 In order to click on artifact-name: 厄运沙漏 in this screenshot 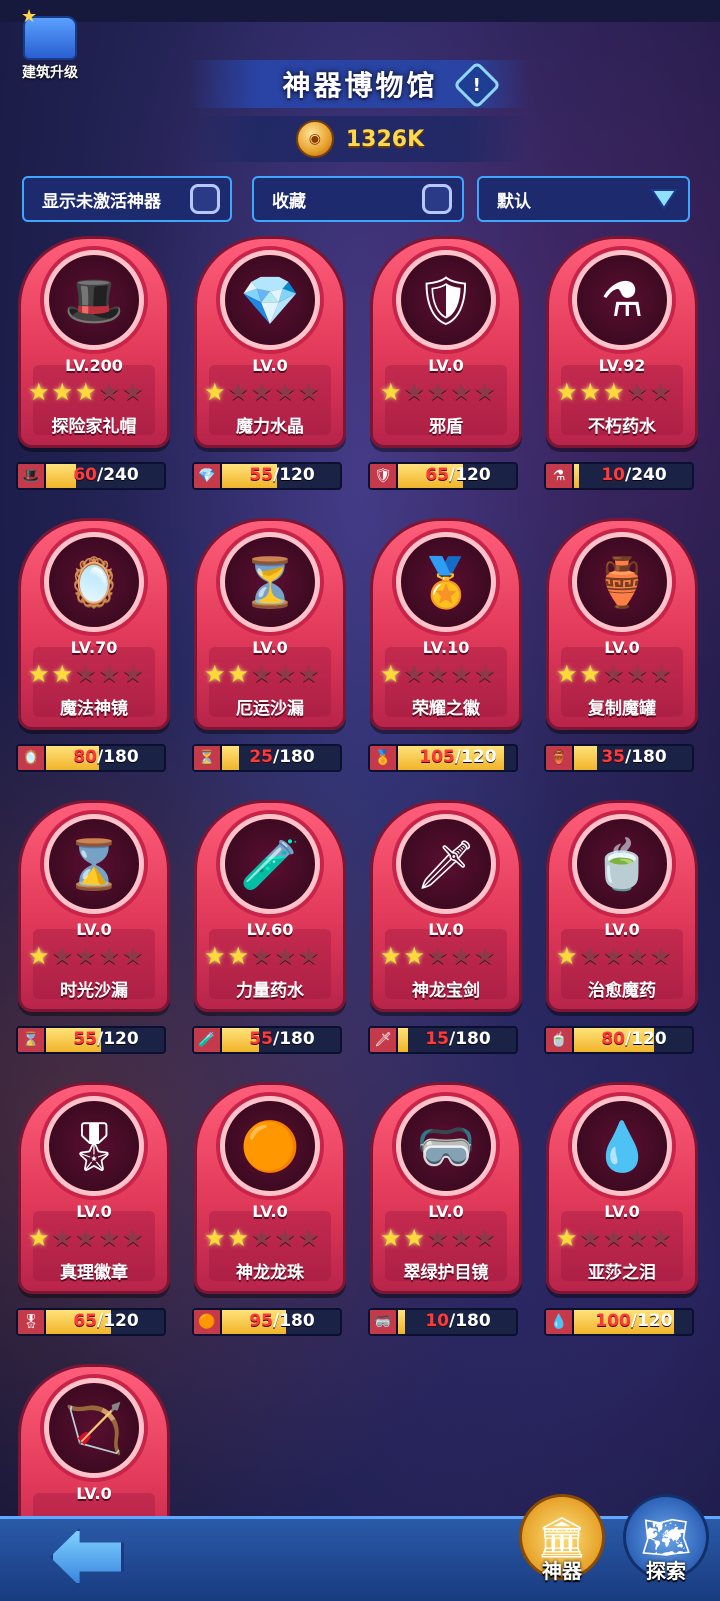, I will do `click(270, 709)`.